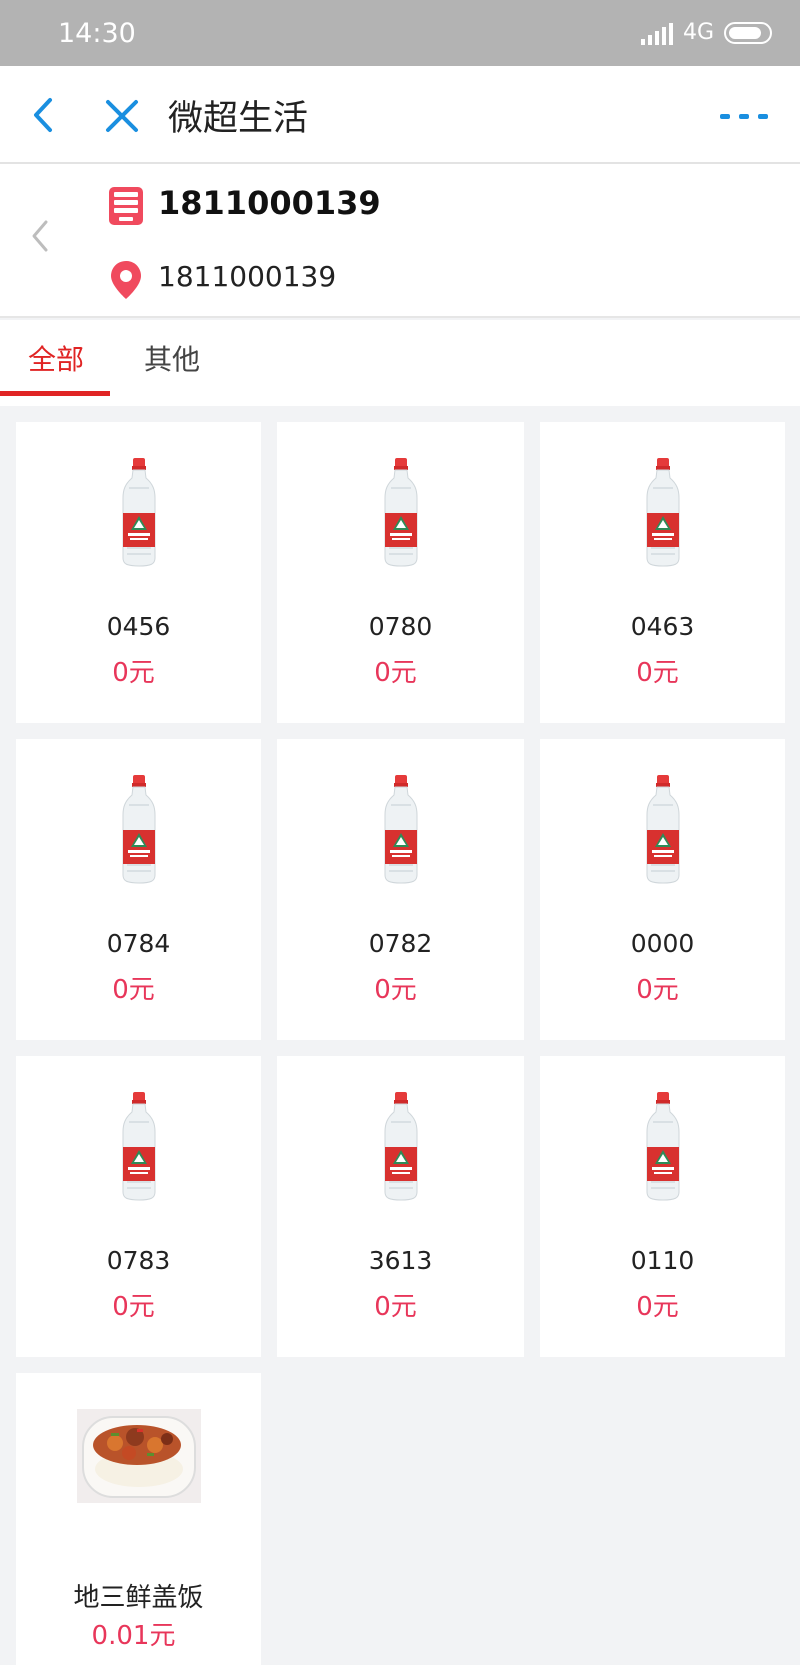 The height and width of the screenshot is (1665, 800). I want to click on product-card: 0783 0元, so click(138, 1206).